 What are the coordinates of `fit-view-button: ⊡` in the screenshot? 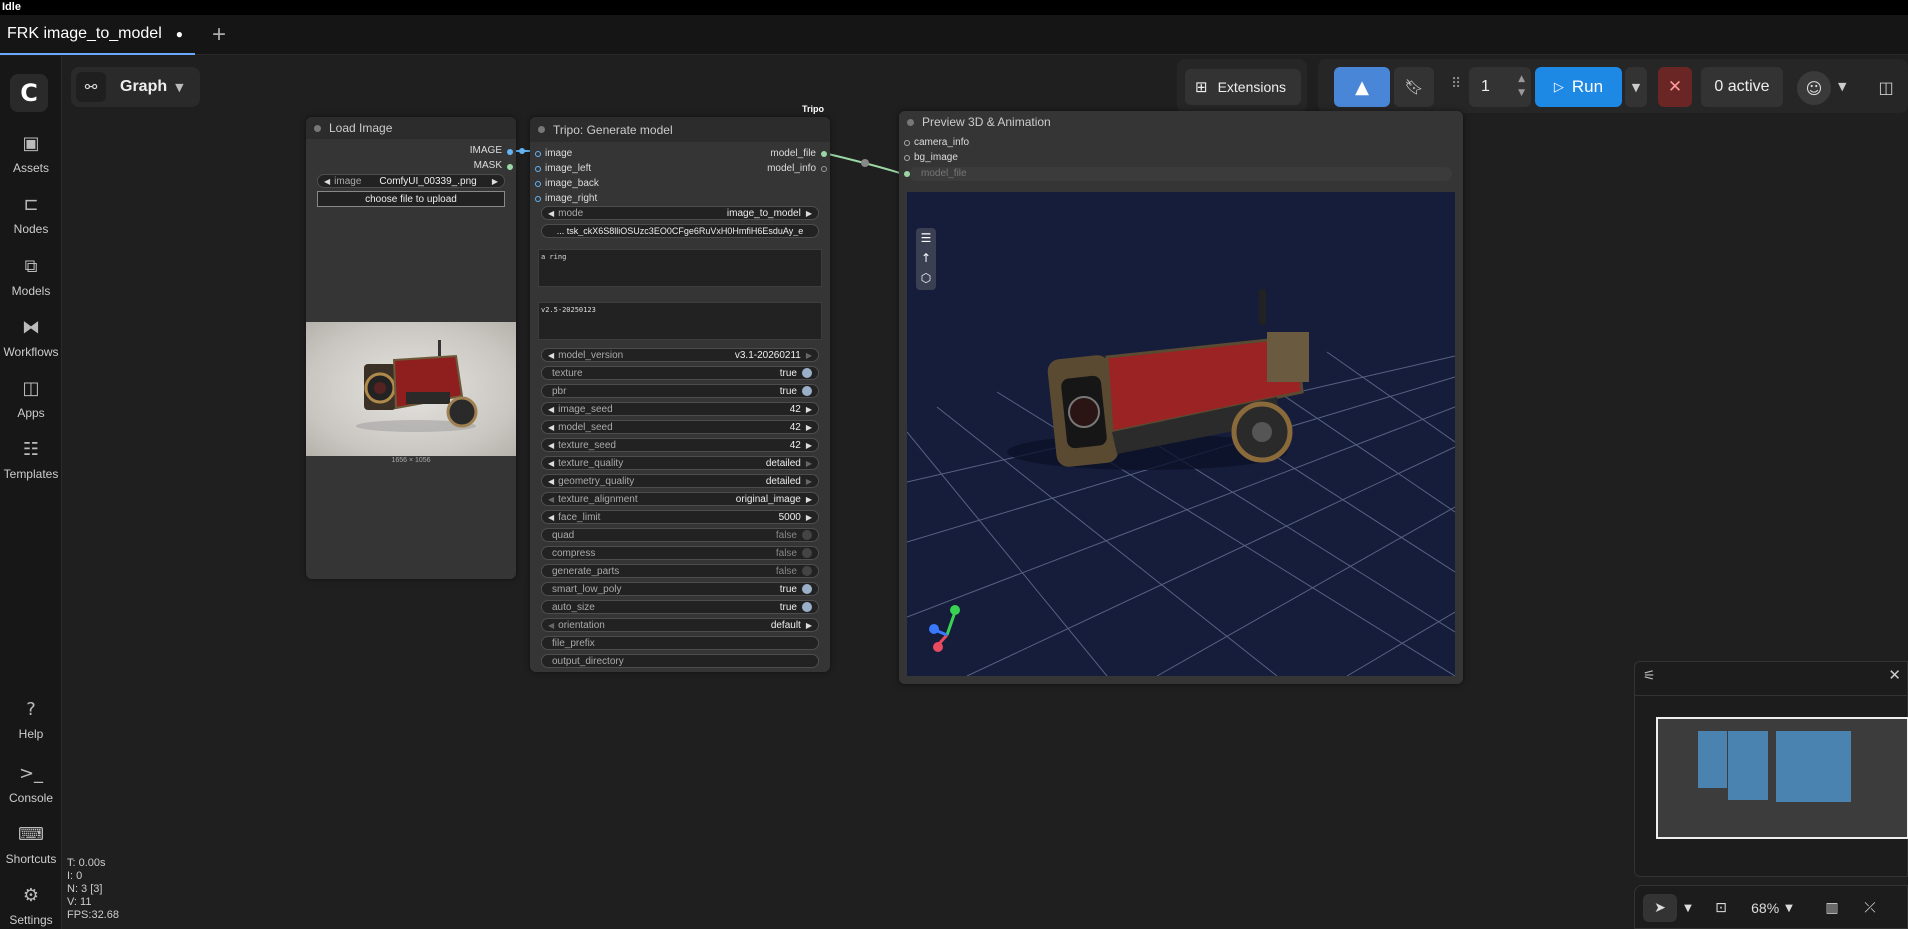 It's located at (1721, 908).